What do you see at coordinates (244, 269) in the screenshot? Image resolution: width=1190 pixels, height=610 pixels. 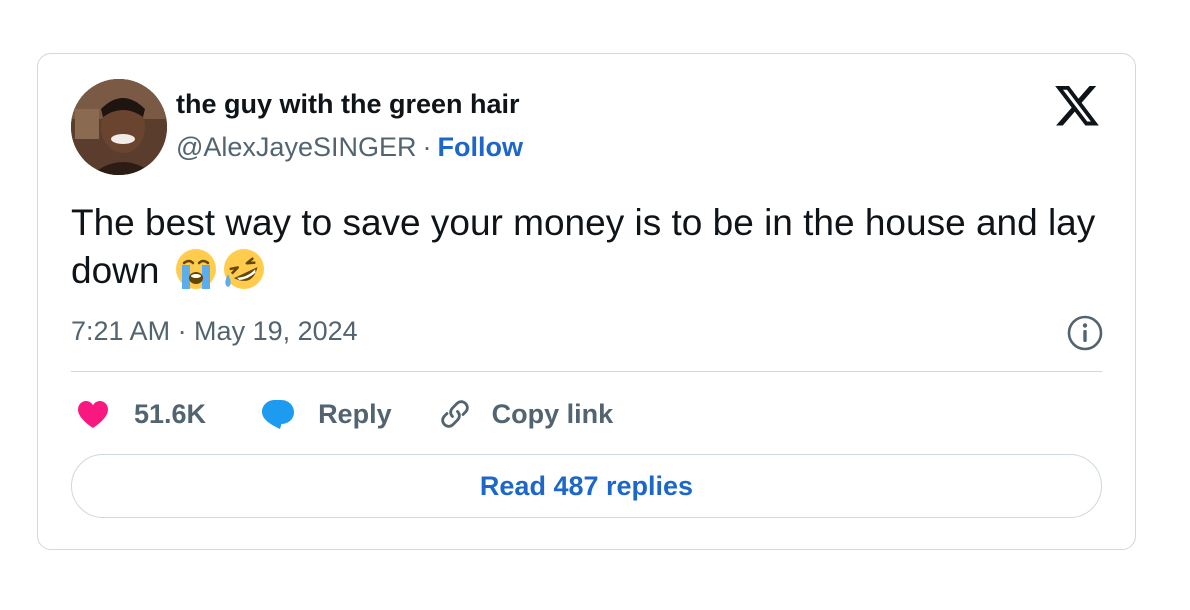 I see `rolling-on-floor-laughing-emoji` at bounding box center [244, 269].